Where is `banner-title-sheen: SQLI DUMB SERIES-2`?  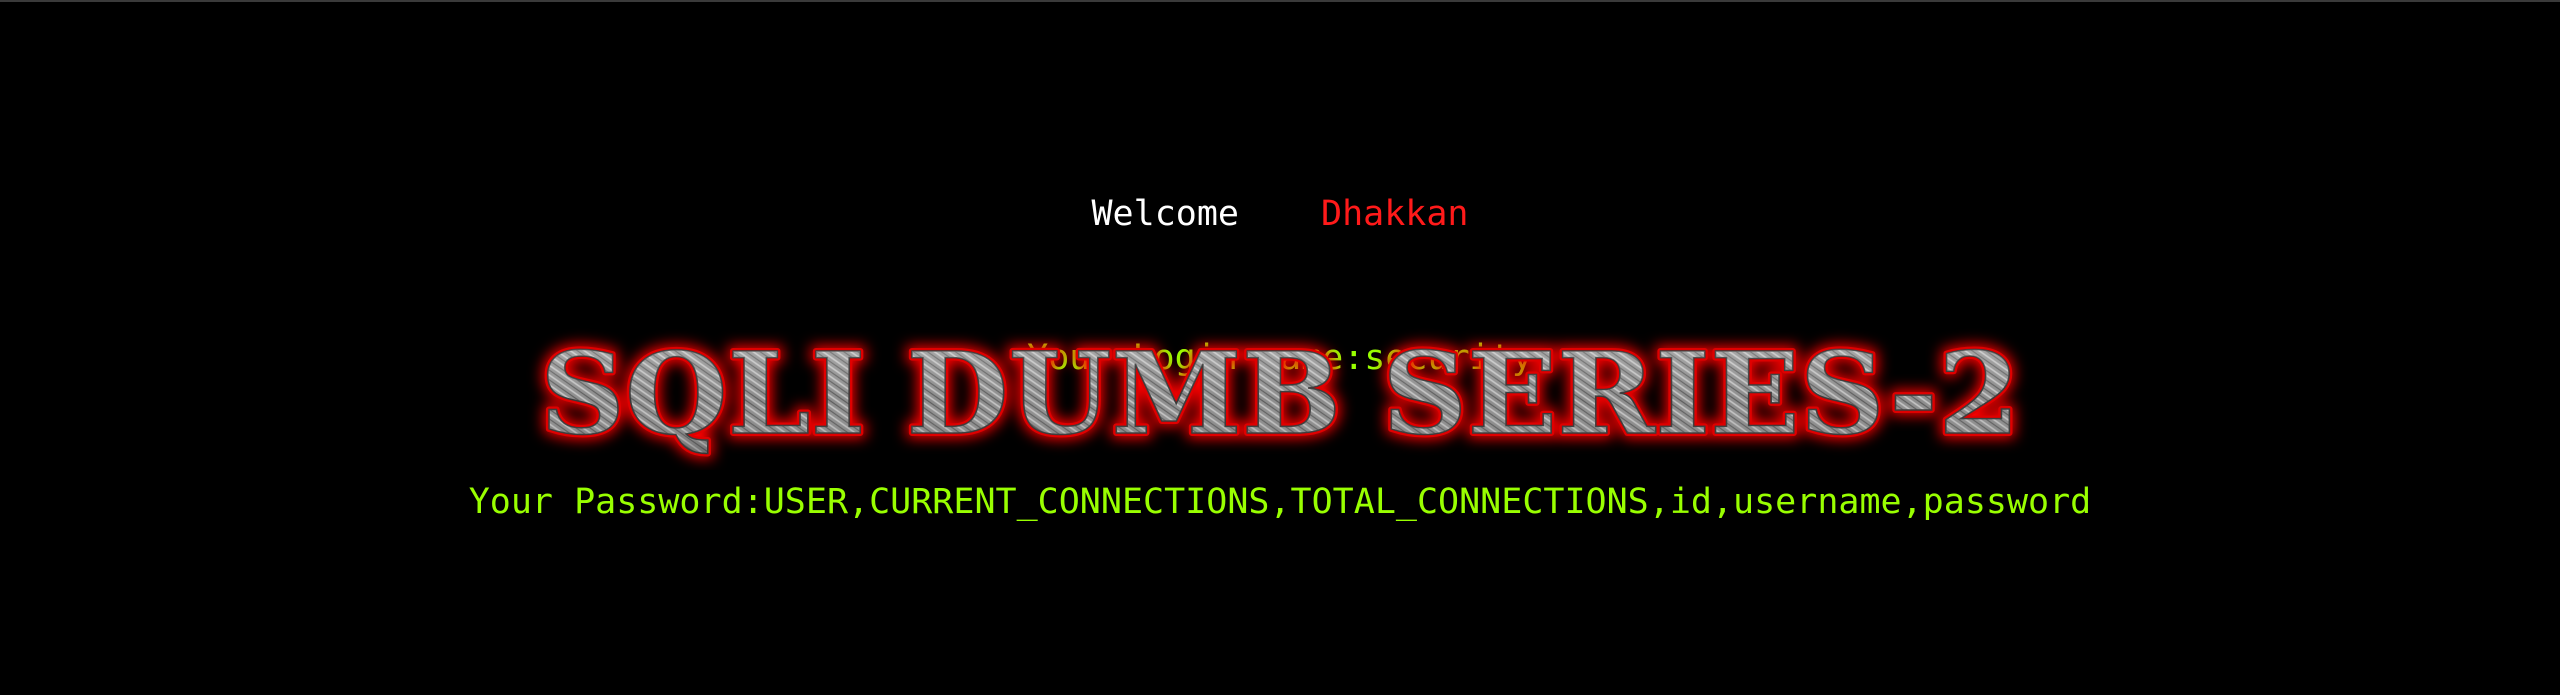 banner-title-sheen: SQLI DUMB SERIES-2 is located at coordinates (1280, 394).